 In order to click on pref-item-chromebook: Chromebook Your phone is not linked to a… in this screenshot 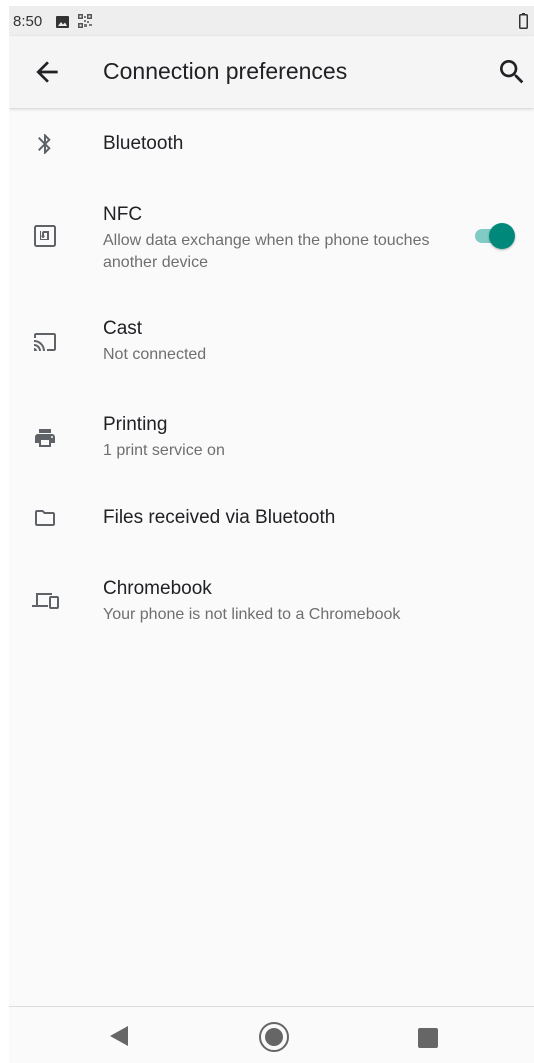, I will do `click(271, 601)`.